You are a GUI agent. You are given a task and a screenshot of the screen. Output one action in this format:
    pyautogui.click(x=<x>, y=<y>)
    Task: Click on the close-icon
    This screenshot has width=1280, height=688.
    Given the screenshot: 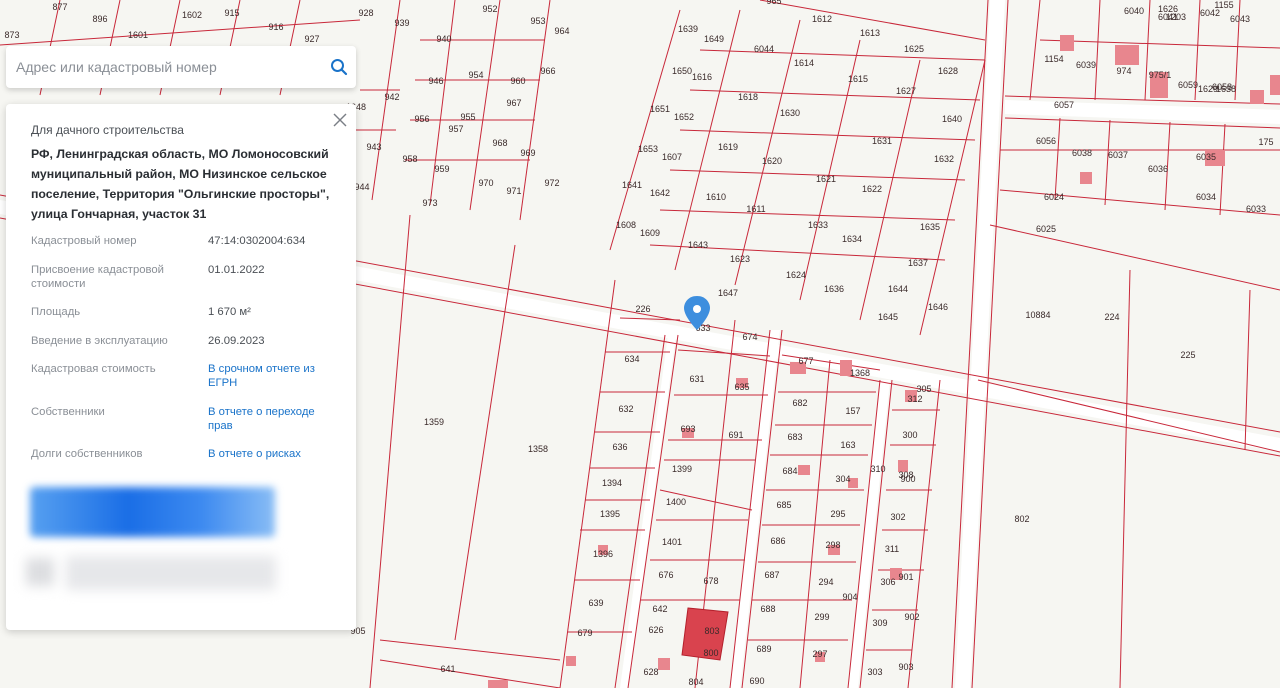 What is the action you would take?
    pyautogui.click(x=340, y=120)
    